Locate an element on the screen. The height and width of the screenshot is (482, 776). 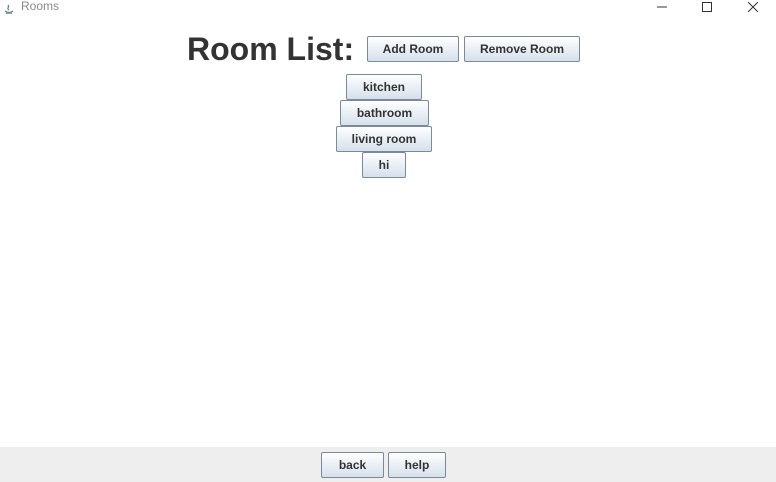
close-icon is located at coordinates (753, 7).